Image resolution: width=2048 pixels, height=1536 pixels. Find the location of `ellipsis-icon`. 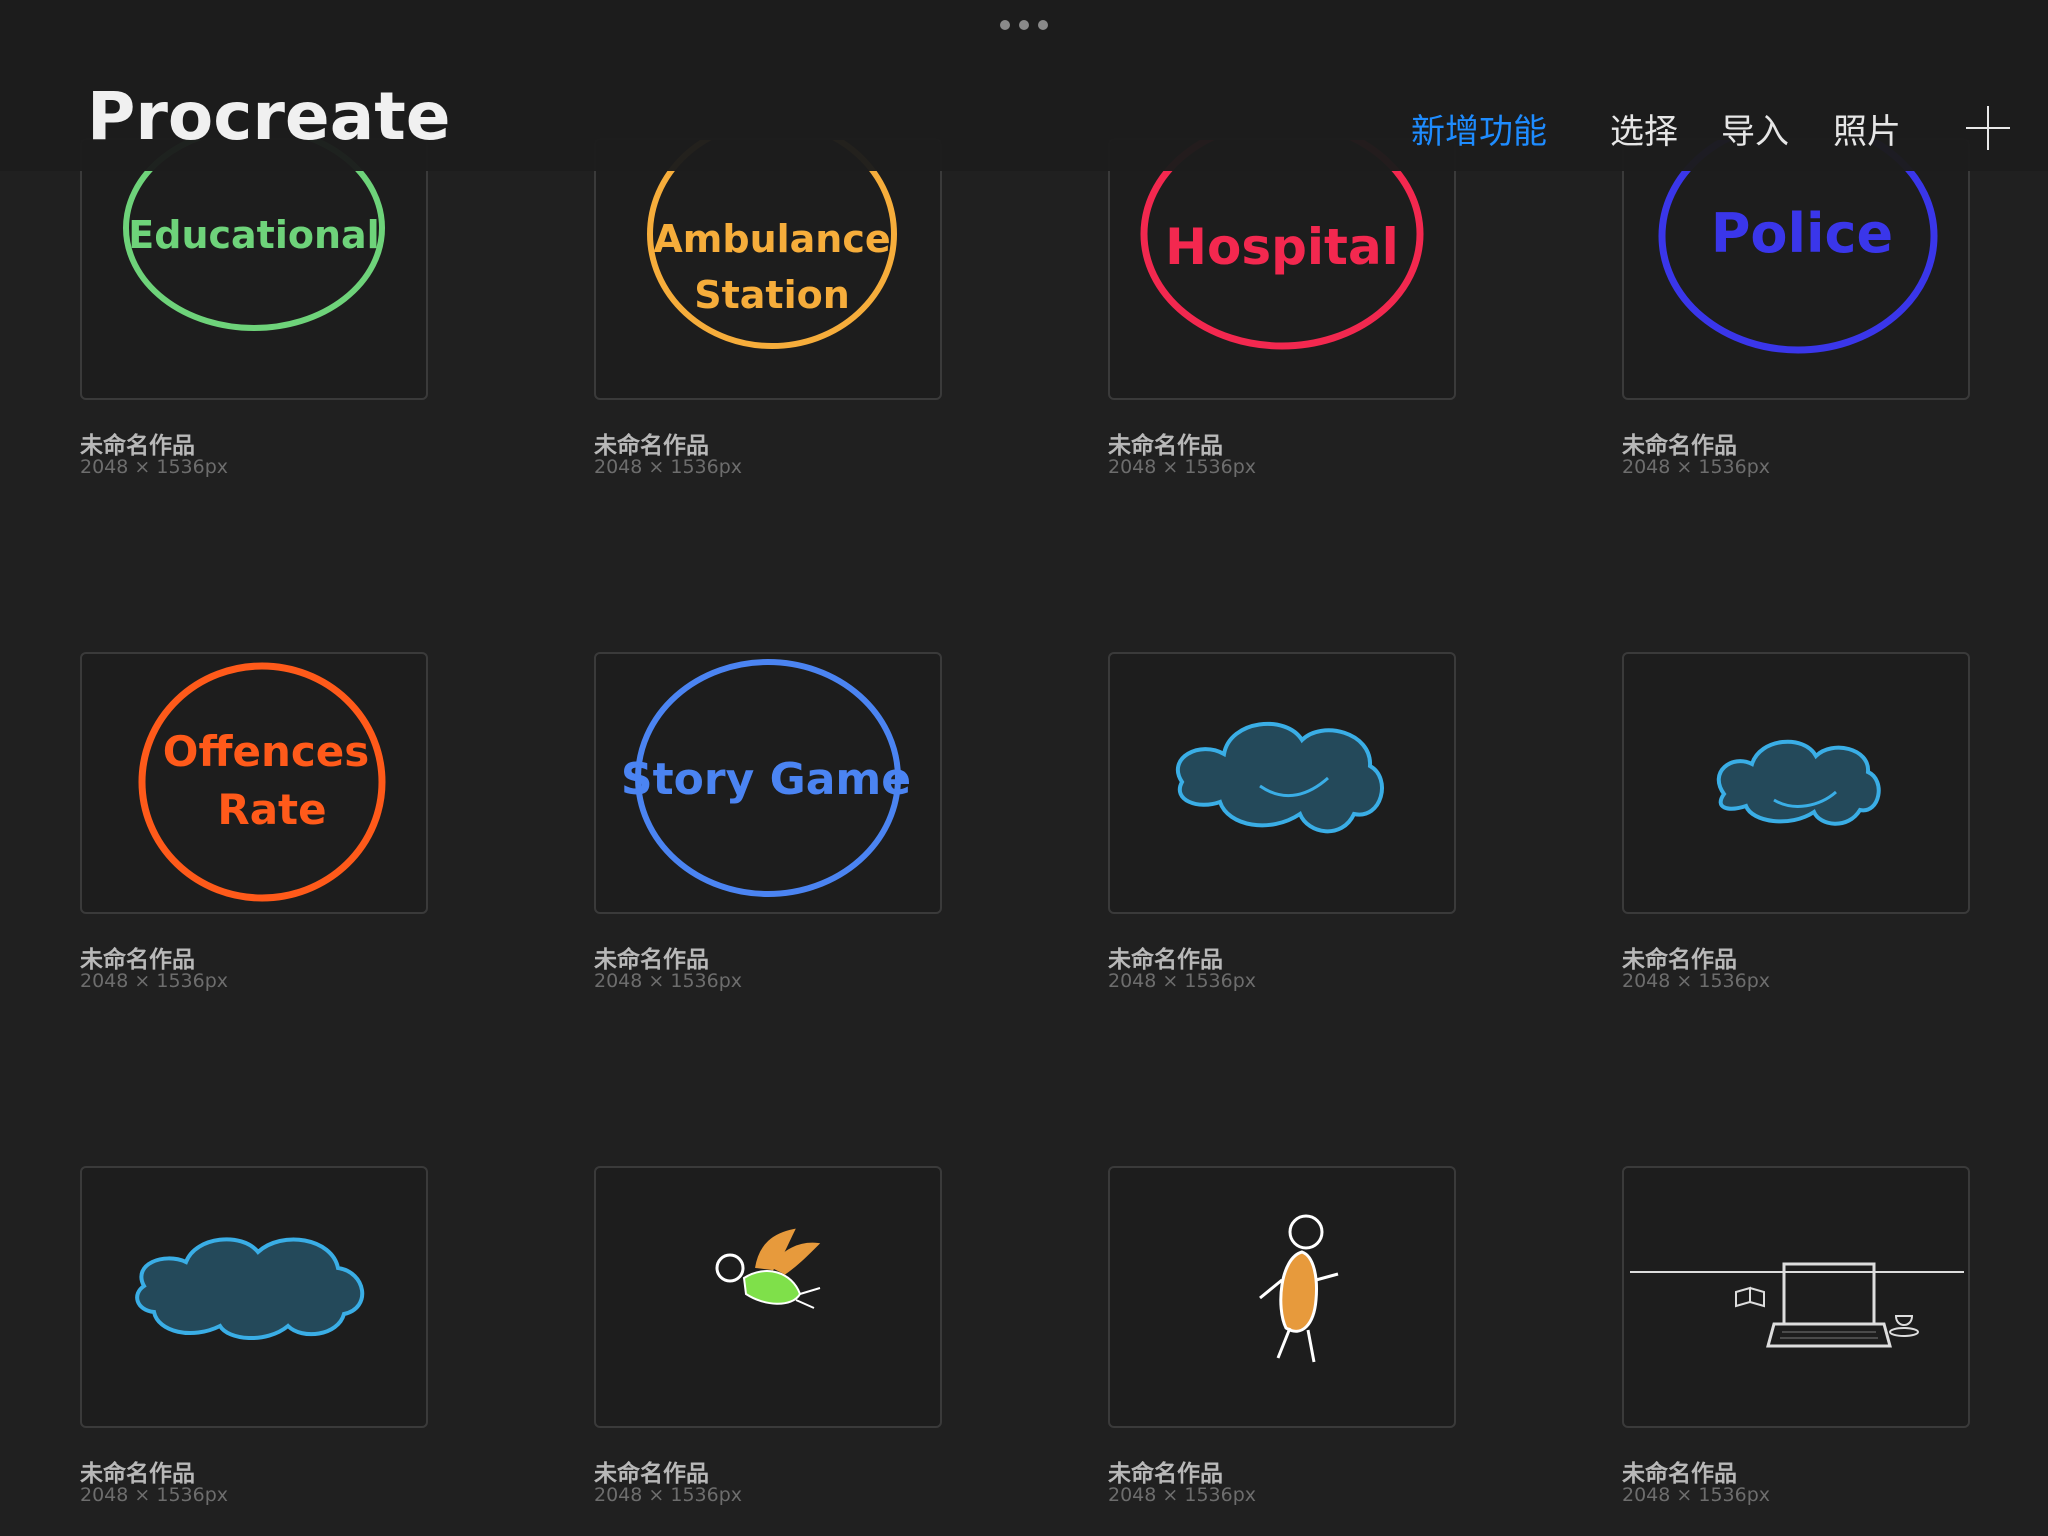

ellipsis-icon is located at coordinates (1024, 25).